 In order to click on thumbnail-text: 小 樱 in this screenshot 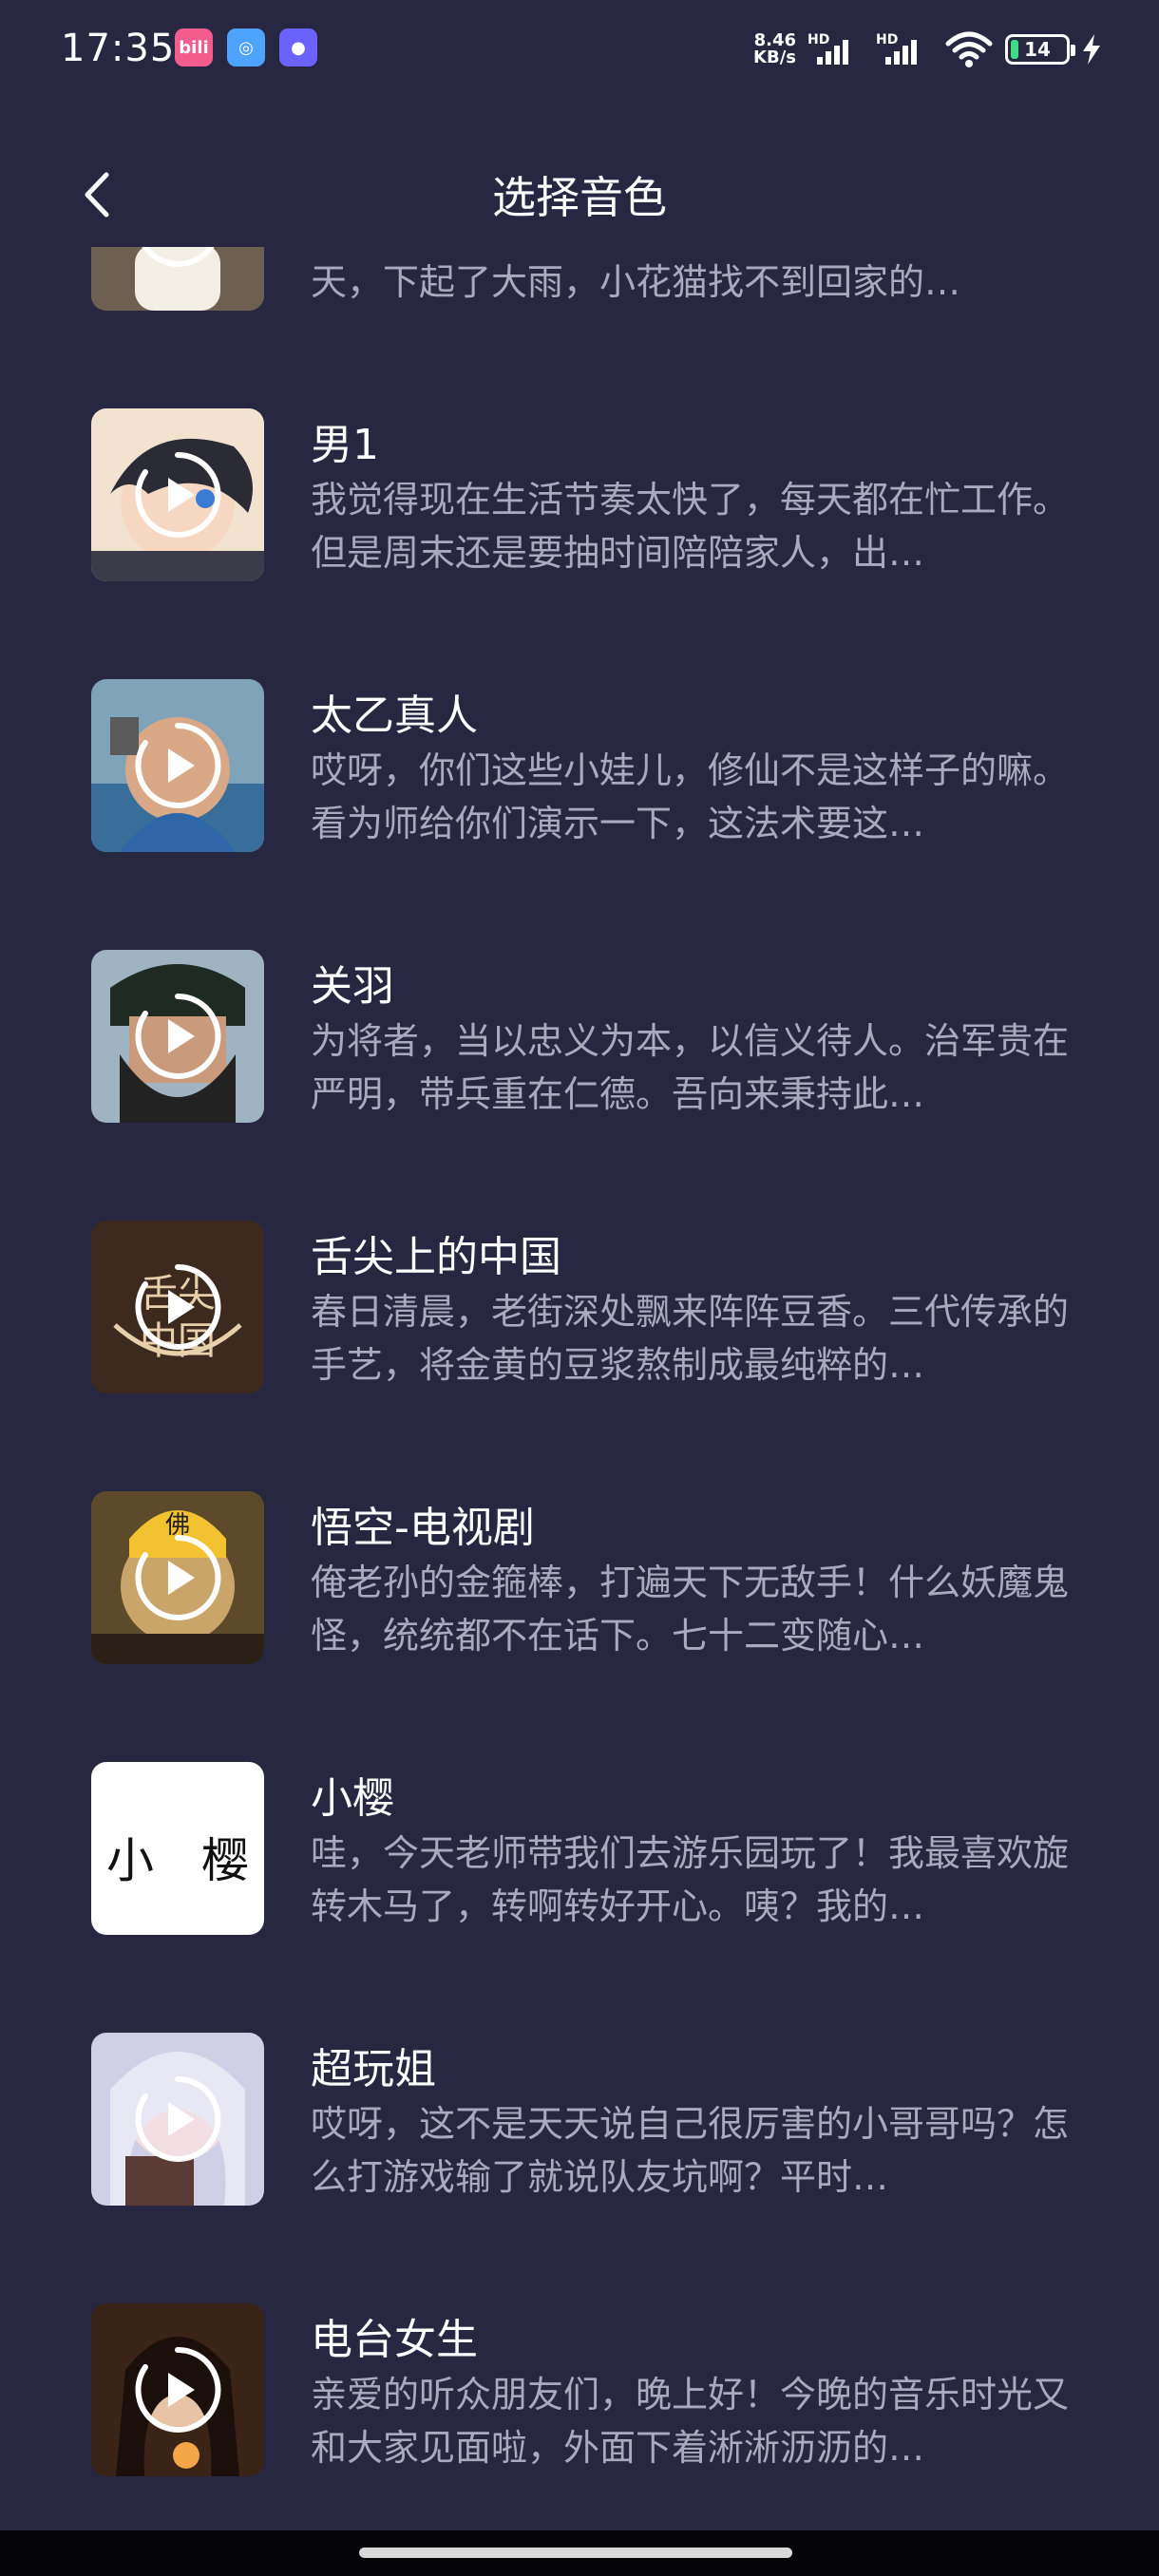, I will do `click(177, 1860)`.